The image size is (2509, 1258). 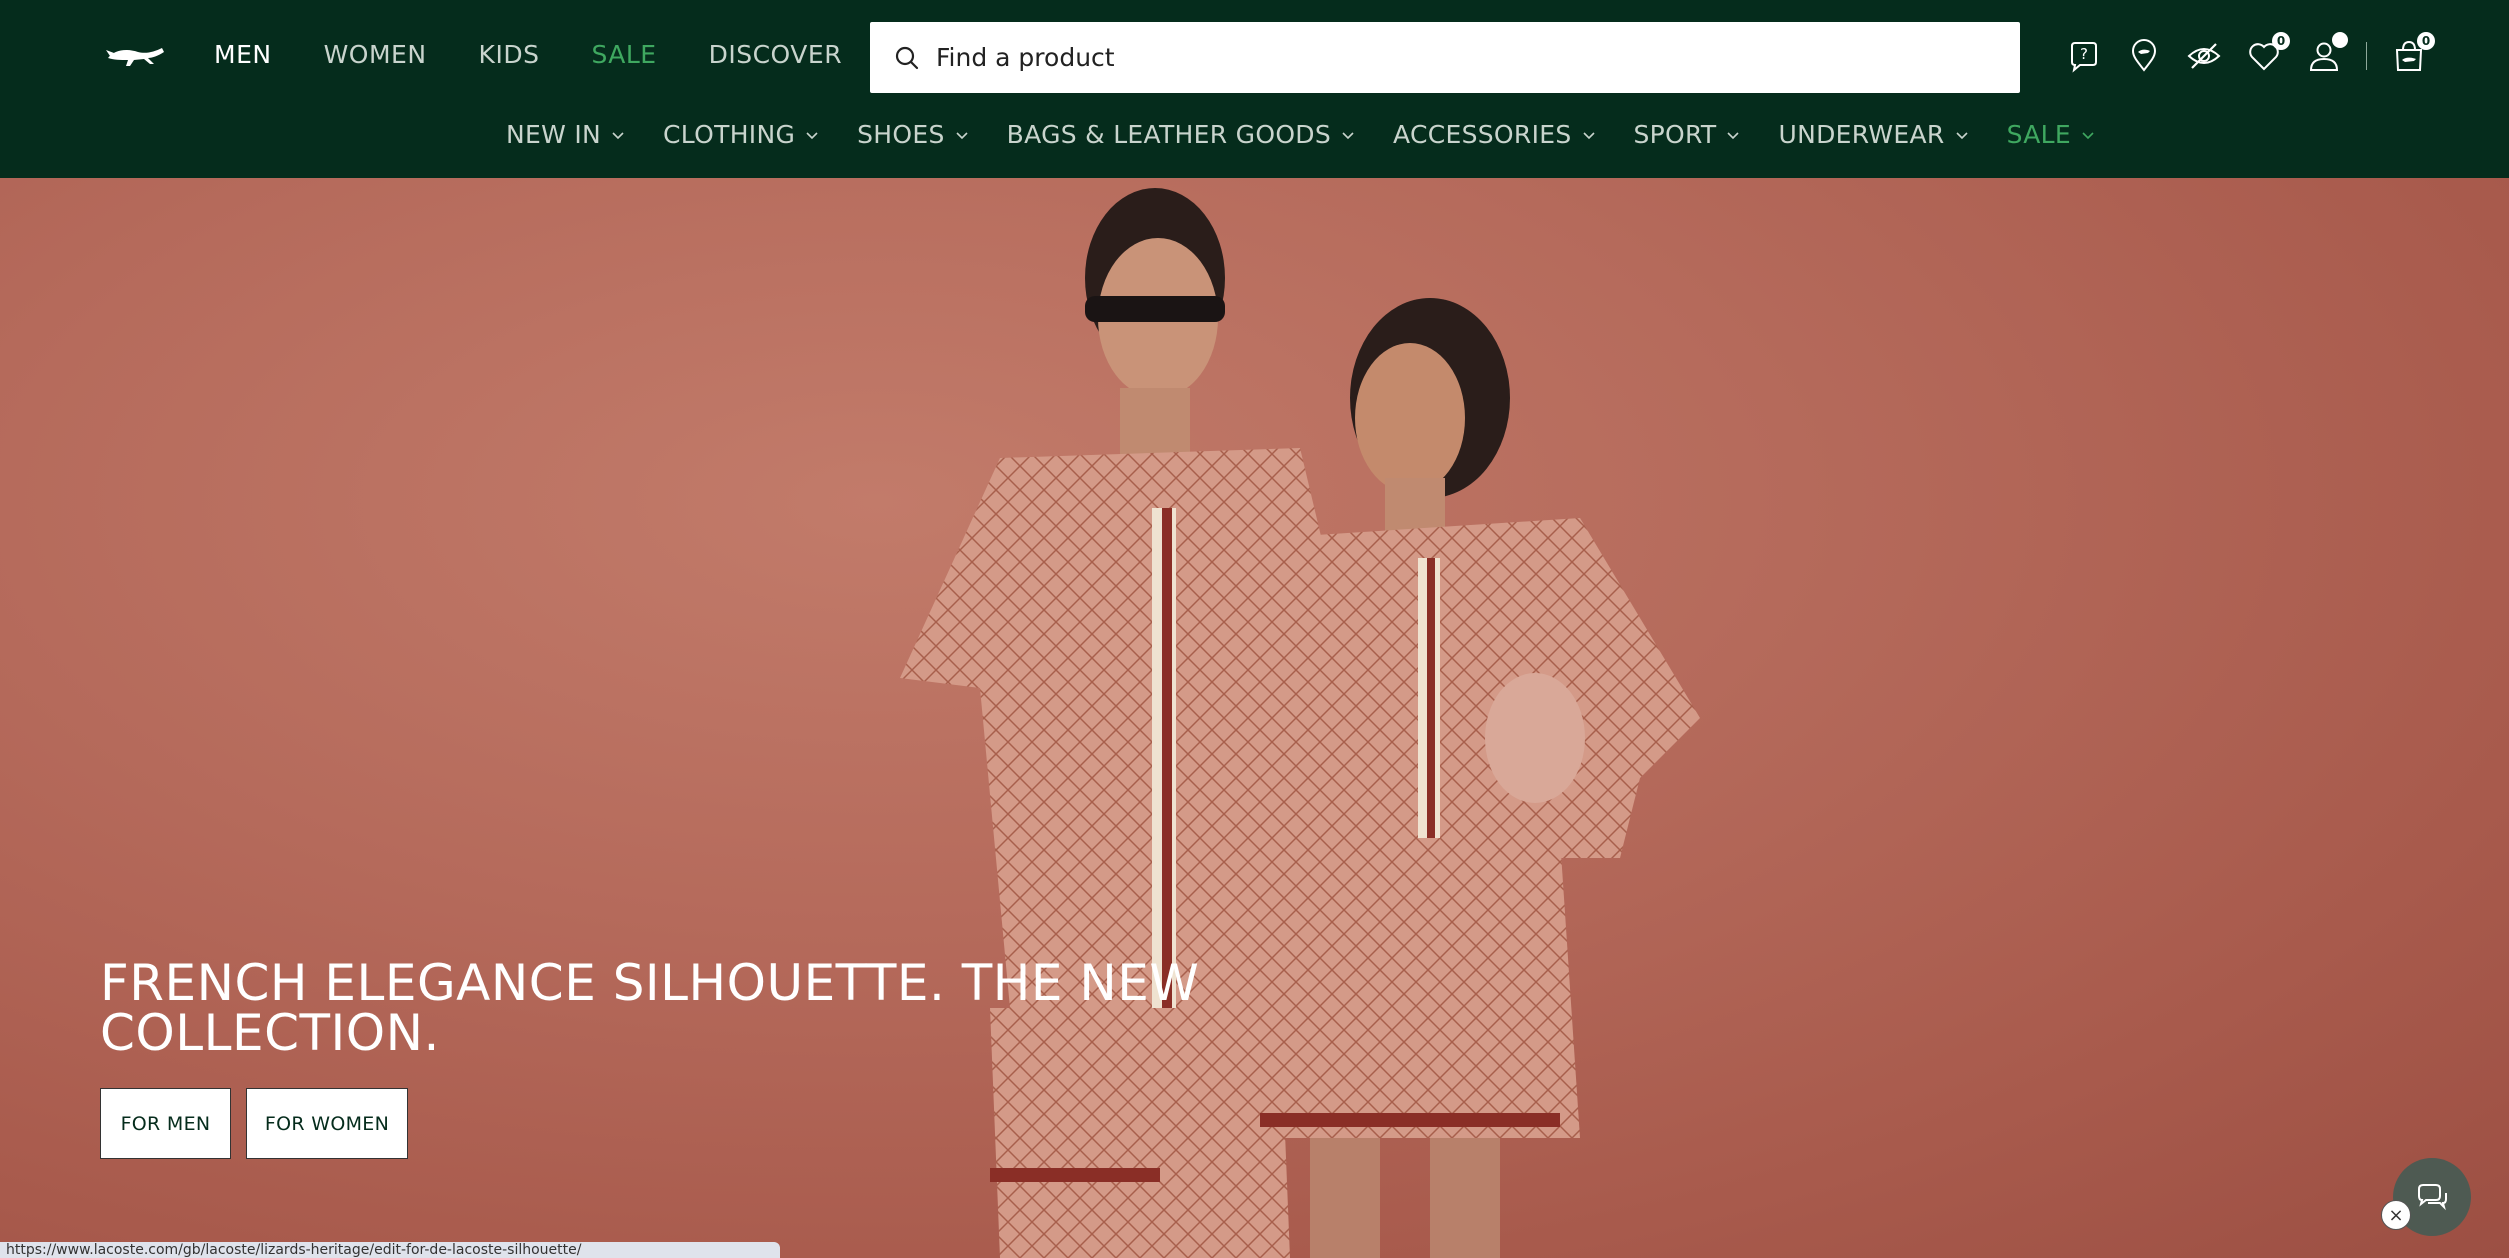 I want to click on subnav-item-accessories: ACCESSORIES, so click(x=1494, y=134).